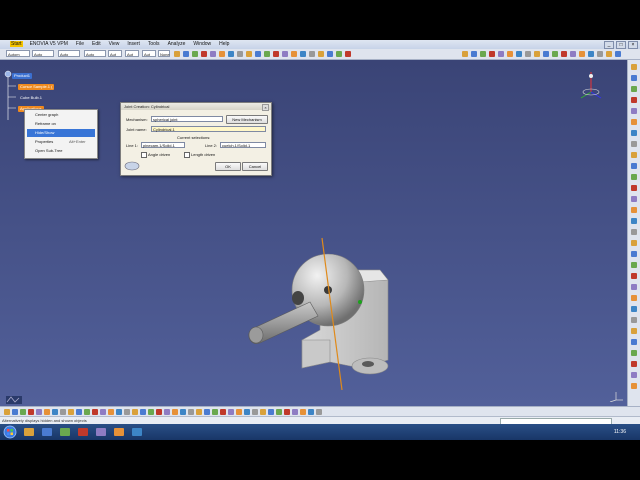 The height and width of the screenshot is (480, 640). I want to click on toolbar-dropdown-3: Auto, so click(69, 53).